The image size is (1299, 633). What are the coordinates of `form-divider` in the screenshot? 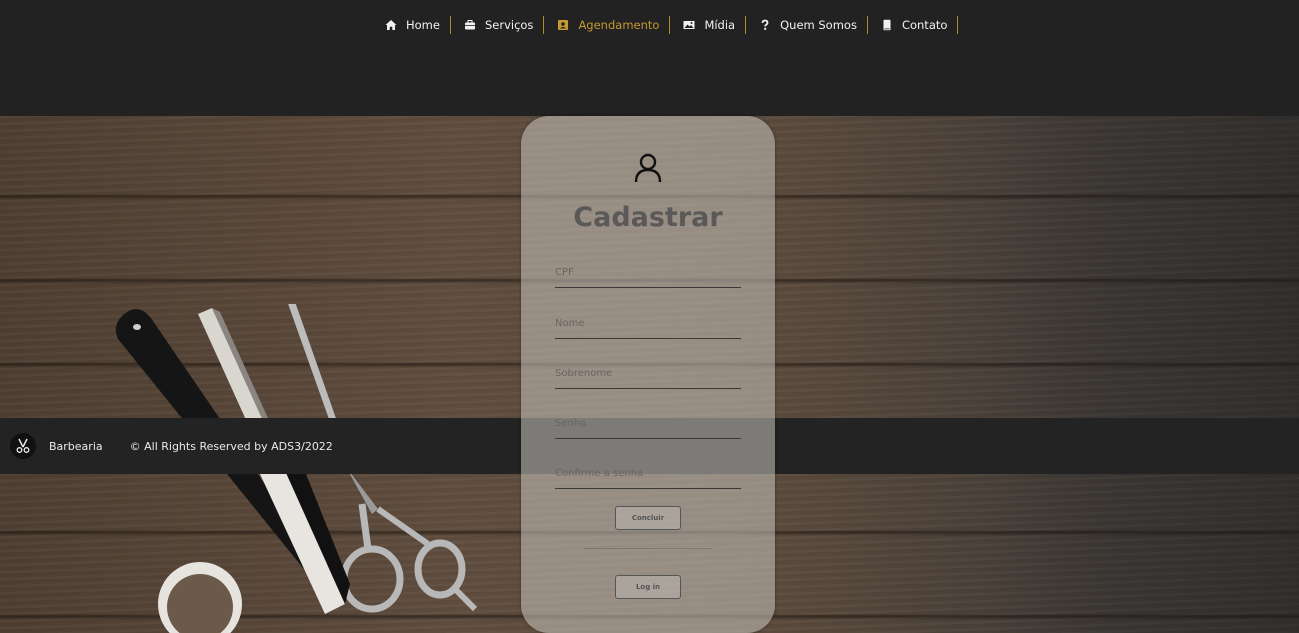 It's located at (648, 548).